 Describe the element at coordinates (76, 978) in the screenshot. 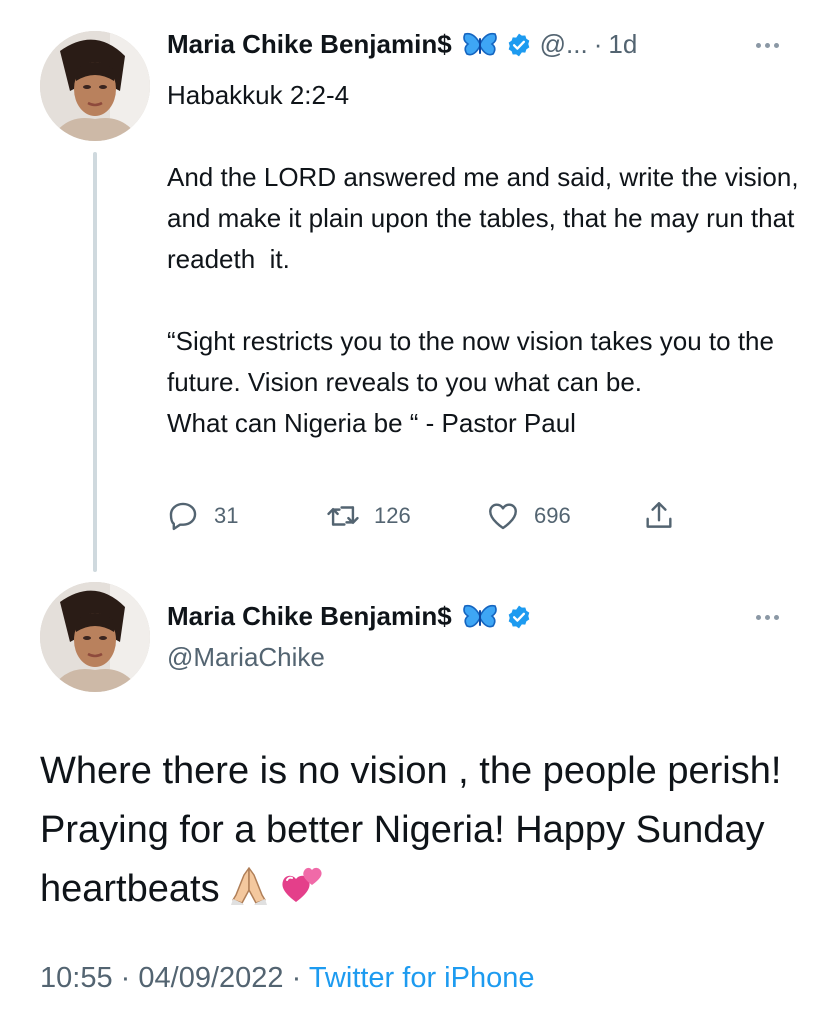

I see `tweet-time: 10:55` at that location.